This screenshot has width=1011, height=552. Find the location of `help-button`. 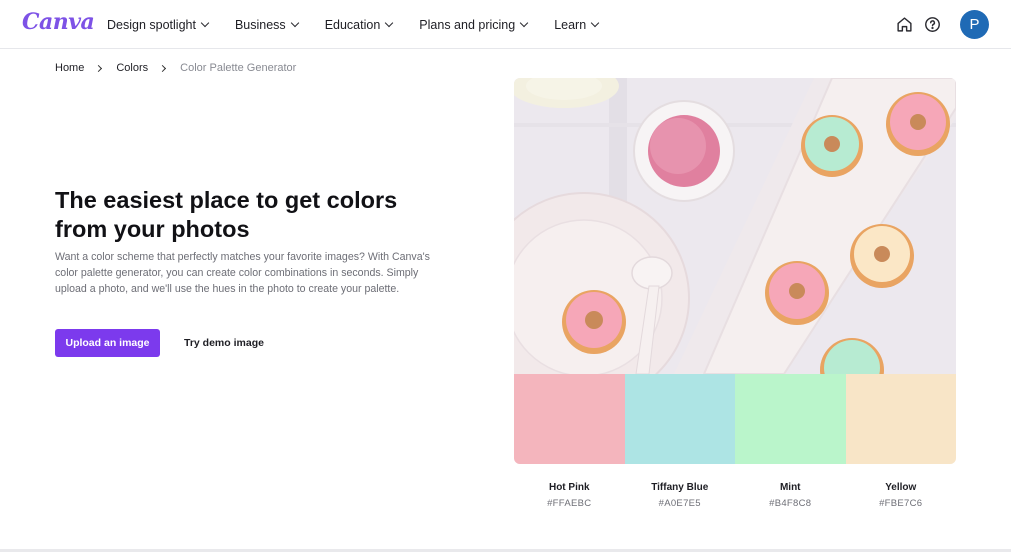

help-button is located at coordinates (932, 25).